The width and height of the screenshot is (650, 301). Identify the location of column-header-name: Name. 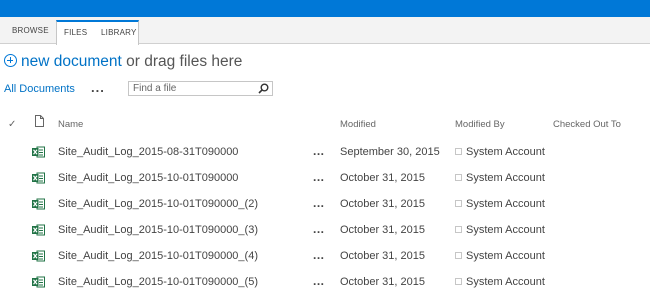
(70, 124).